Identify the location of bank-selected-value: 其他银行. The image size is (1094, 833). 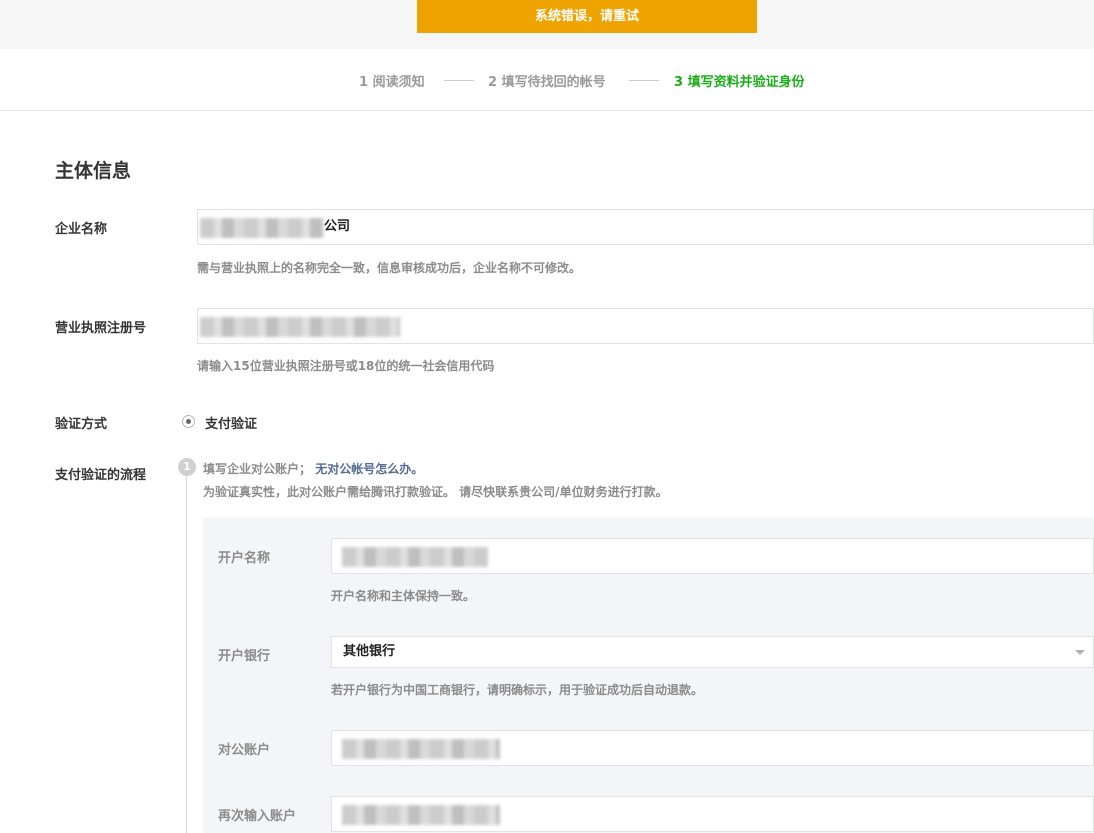
(369, 651).